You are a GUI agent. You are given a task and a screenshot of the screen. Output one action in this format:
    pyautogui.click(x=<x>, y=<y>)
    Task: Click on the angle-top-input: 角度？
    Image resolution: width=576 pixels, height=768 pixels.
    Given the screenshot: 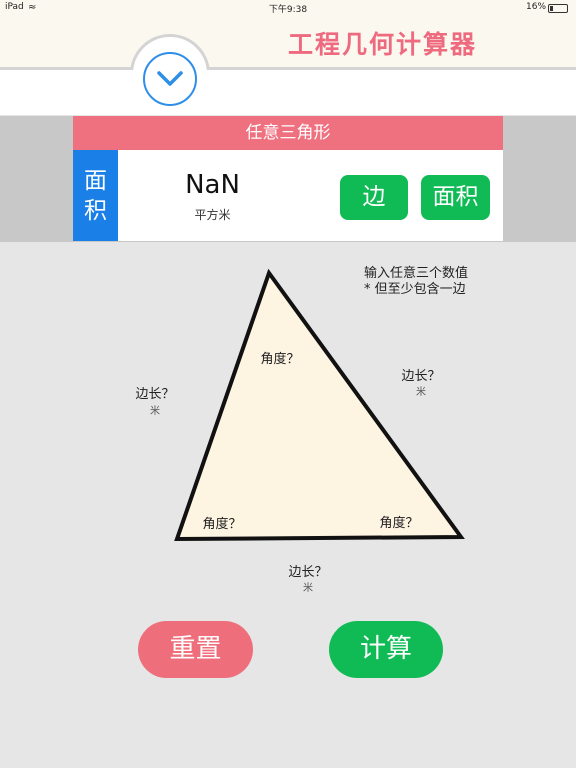 What is the action you would take?
    pyautogui.click(x=280, y=357)
    